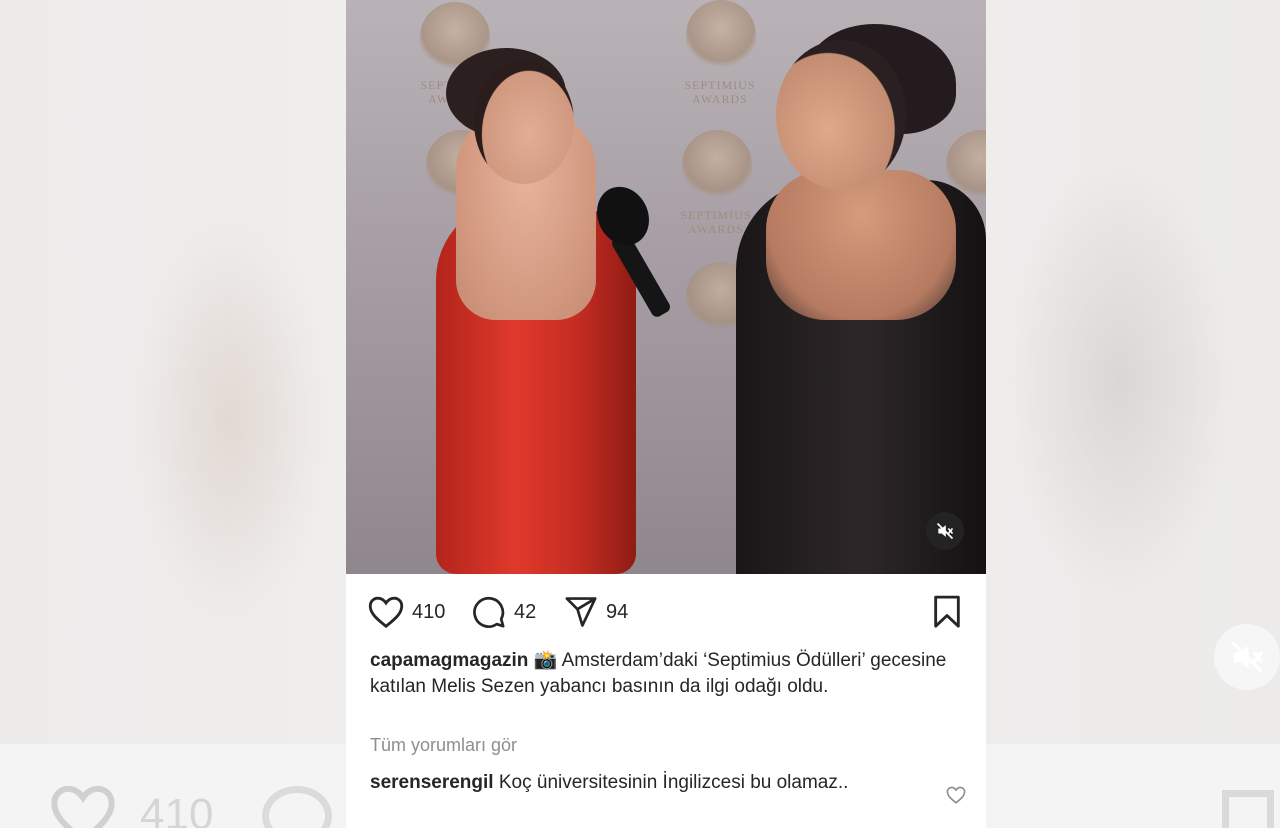 Image resolution: width=1280 pixels, height=828 pixels. Describe the element at coordinates (177, 809) in the screenshot. I see `background-likes-ghost: 410` at that location.